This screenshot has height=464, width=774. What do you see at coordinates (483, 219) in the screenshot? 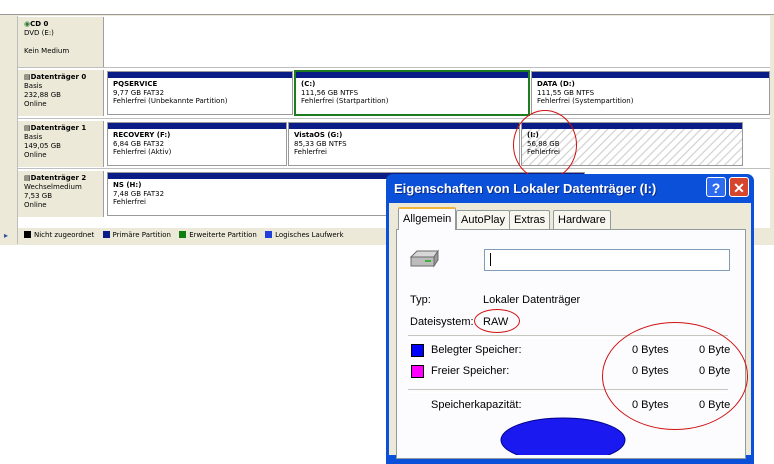
I see `tab-autoplay: AutoPlay` at bounding box center [483, 219].